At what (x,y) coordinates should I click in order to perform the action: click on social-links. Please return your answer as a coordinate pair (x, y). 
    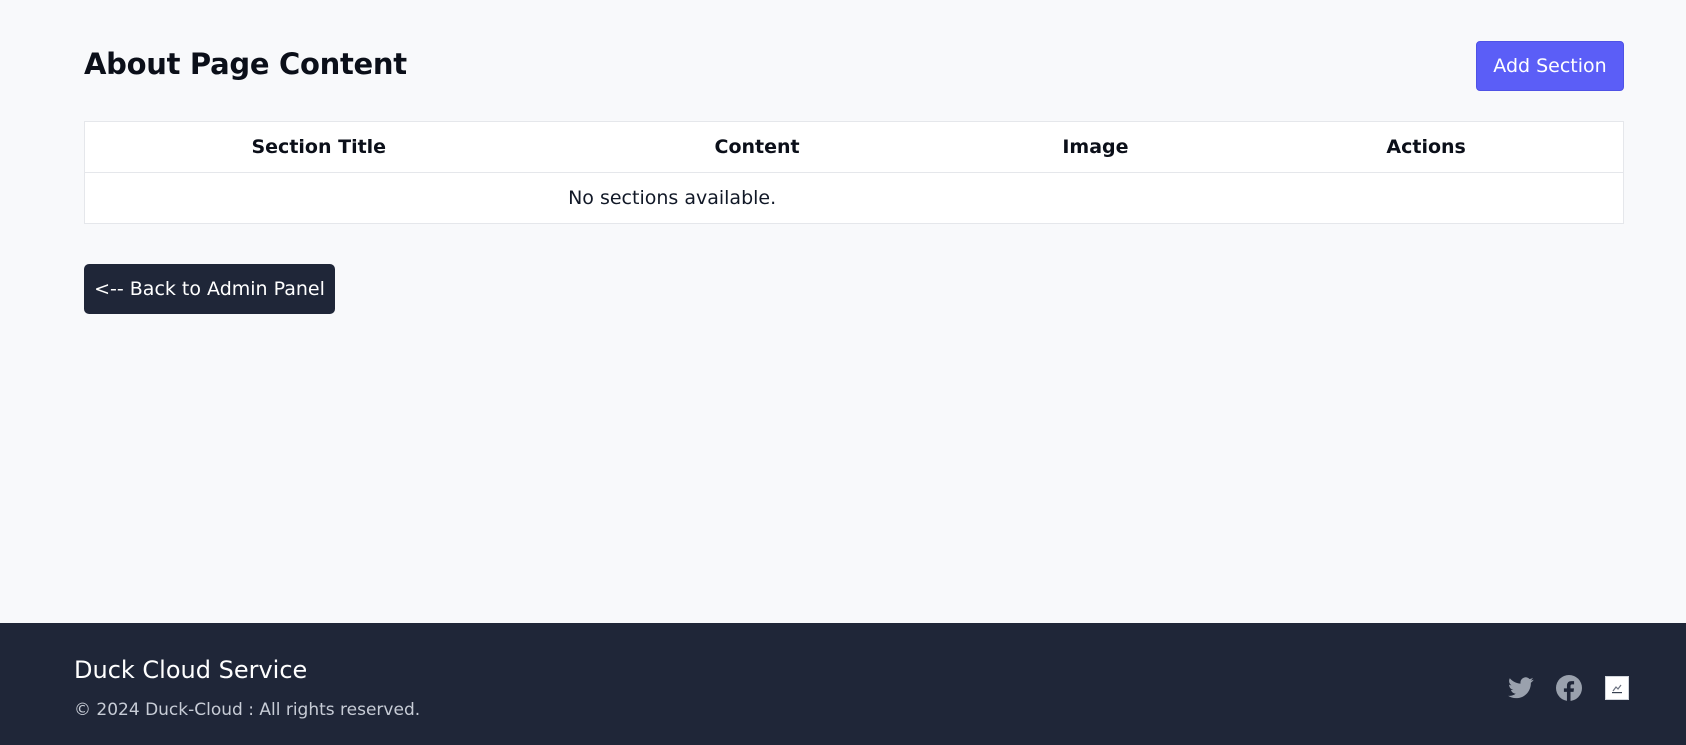
    Looking at the image, I should click on (1569, 688).